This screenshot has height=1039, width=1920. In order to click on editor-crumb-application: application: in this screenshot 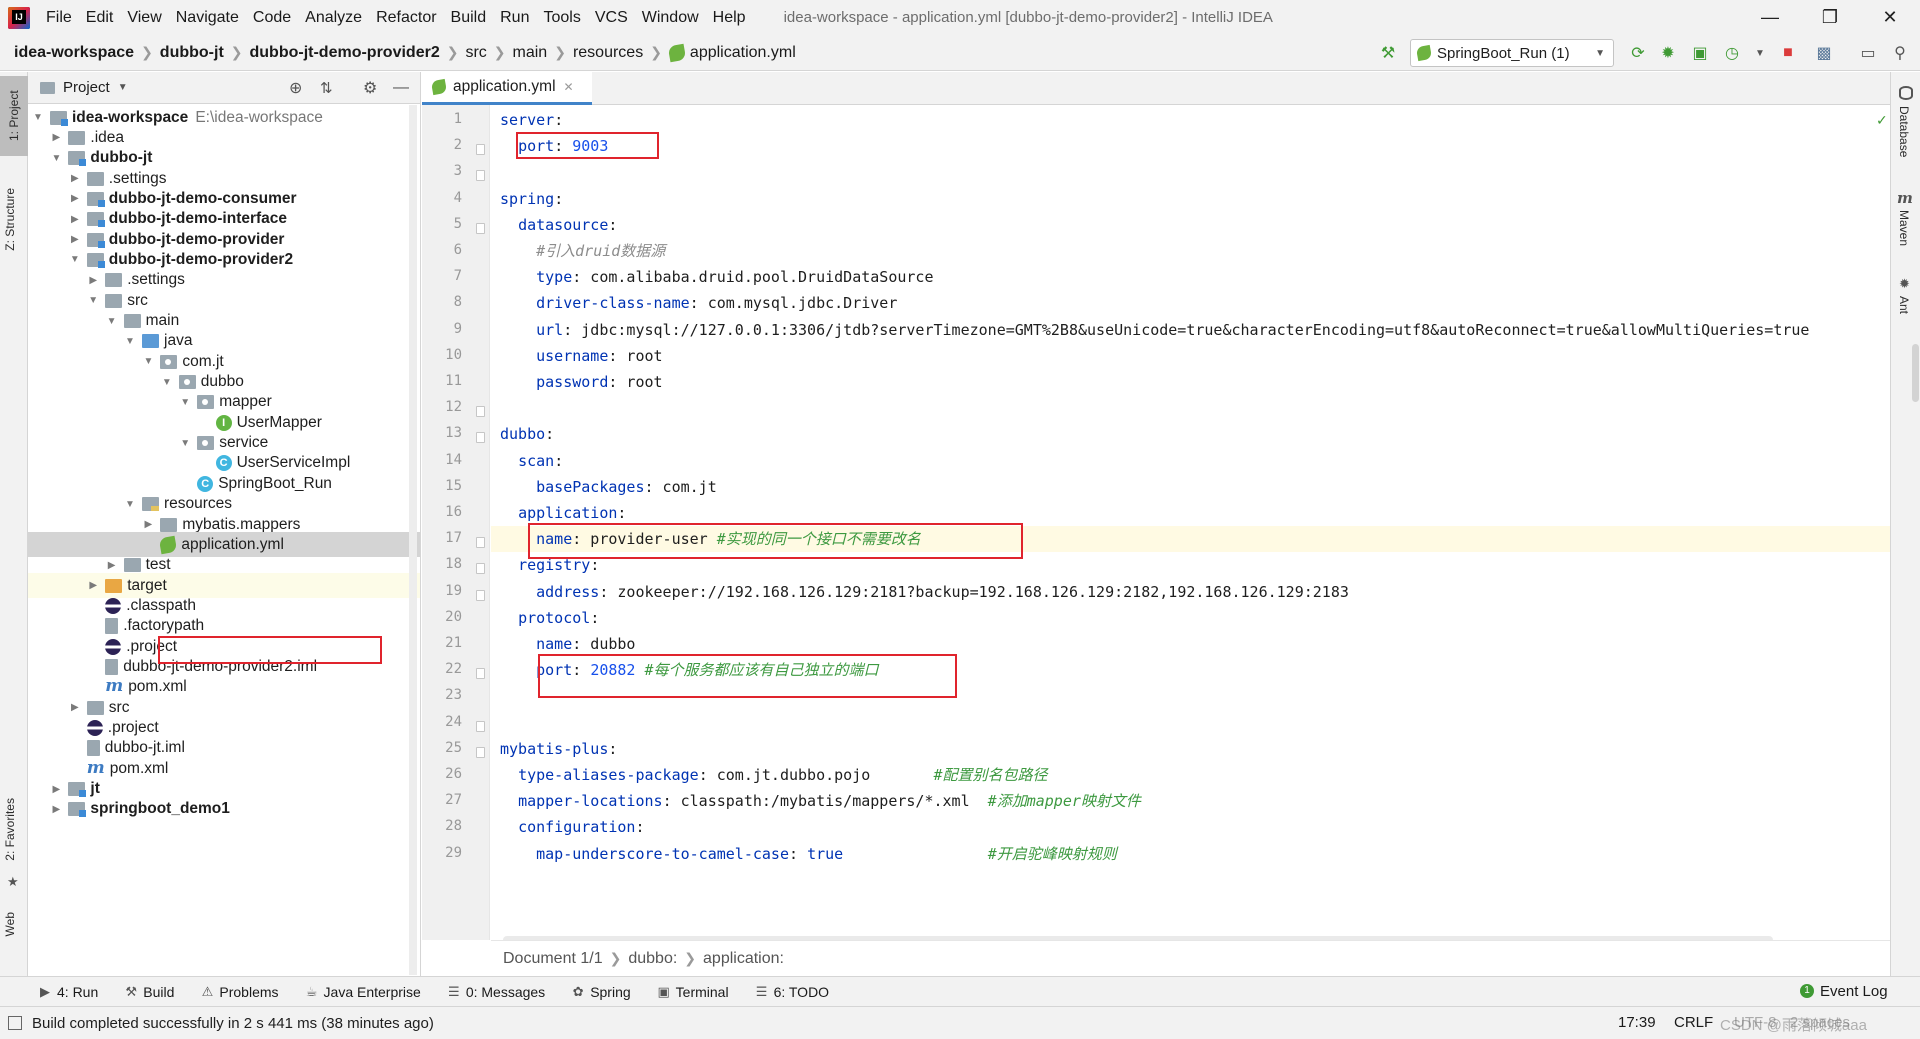, I will do `click(743, 959)`.